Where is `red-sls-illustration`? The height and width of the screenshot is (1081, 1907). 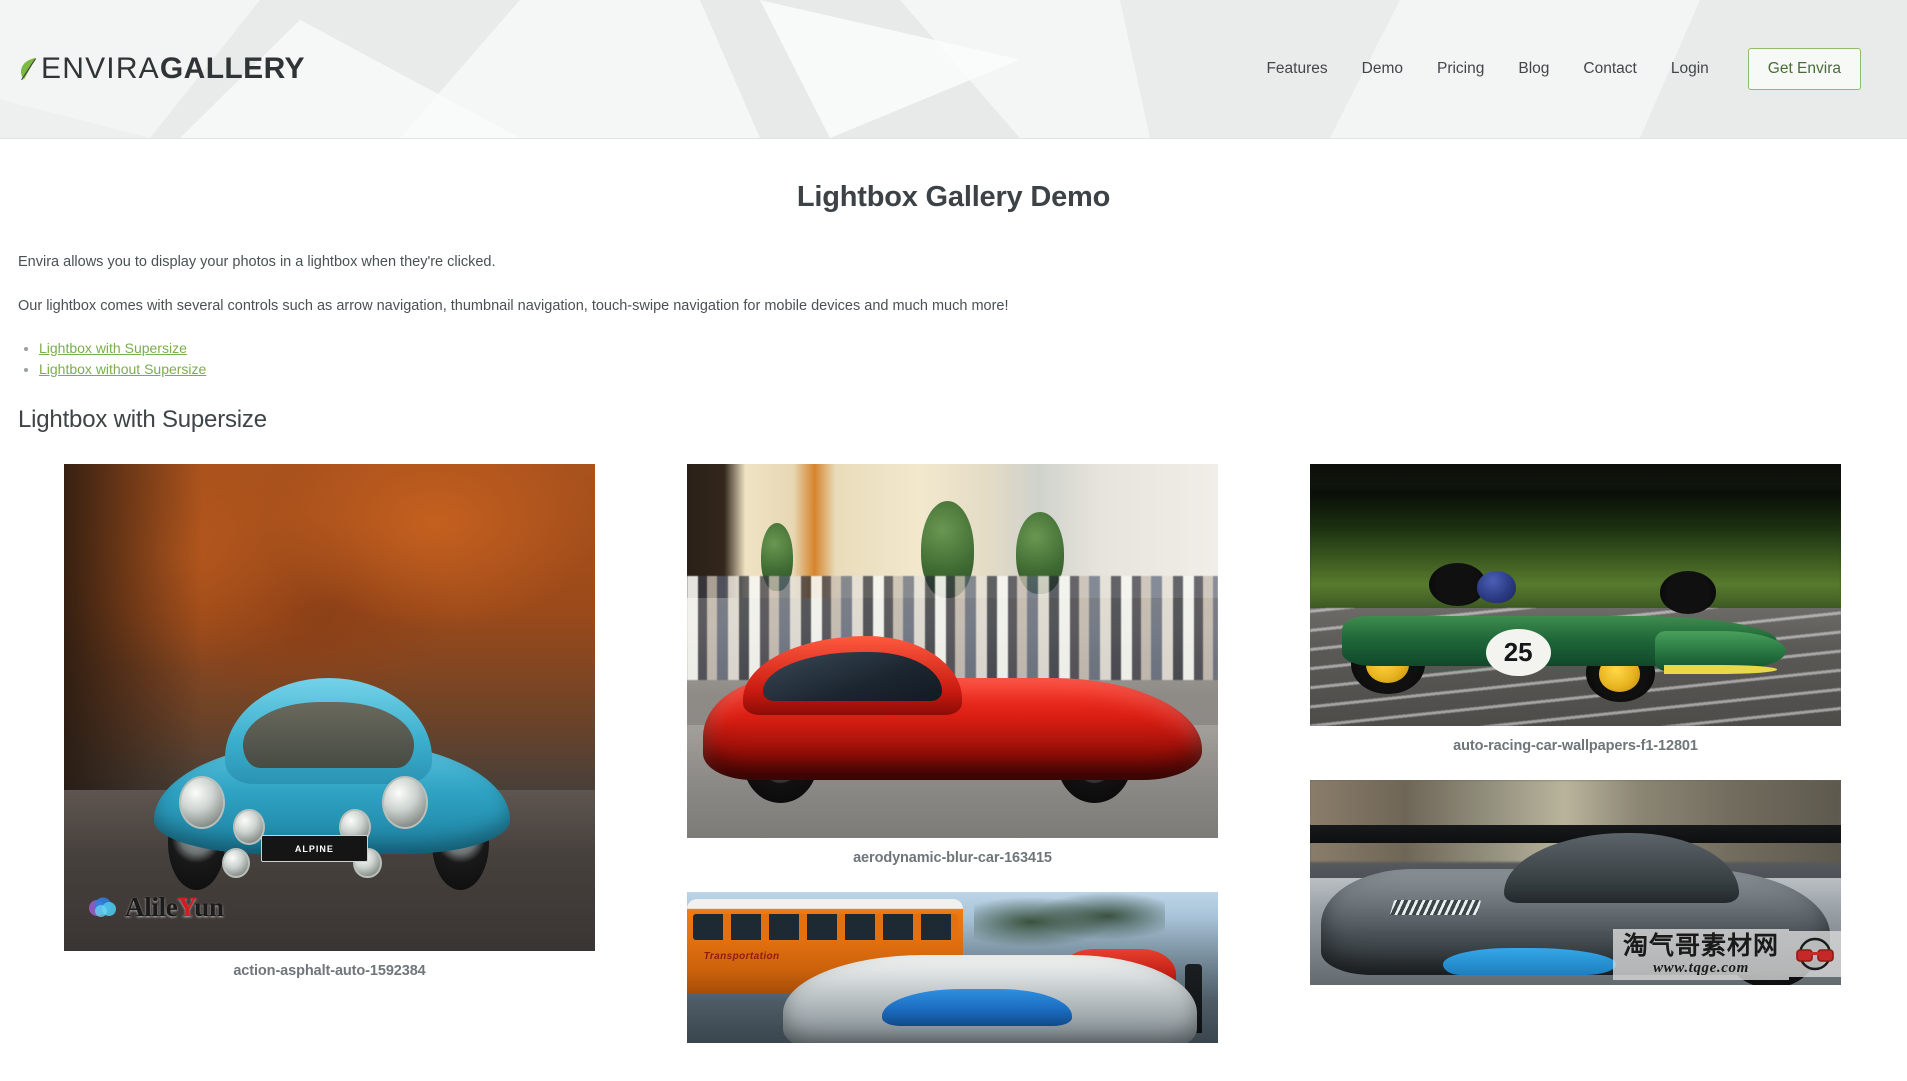 red-sls-illustration is located at coordinates (952, 719).